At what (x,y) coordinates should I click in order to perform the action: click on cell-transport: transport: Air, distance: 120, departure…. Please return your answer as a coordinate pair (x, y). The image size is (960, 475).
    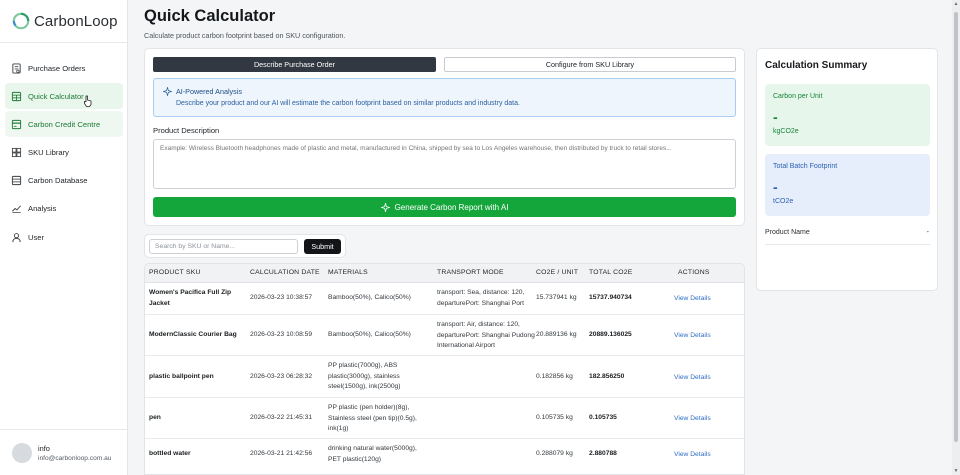
    Looking at the image, I should click on (486, 335).